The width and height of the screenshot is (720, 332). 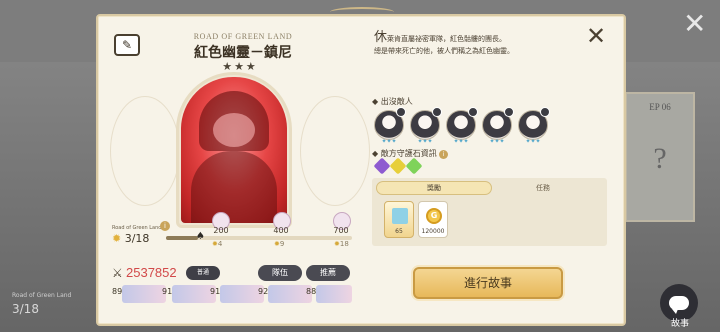 What do you see at coordinates (362, 12) in the screenshot?
I see `panel-ornament` at bounding box center [362, 12].